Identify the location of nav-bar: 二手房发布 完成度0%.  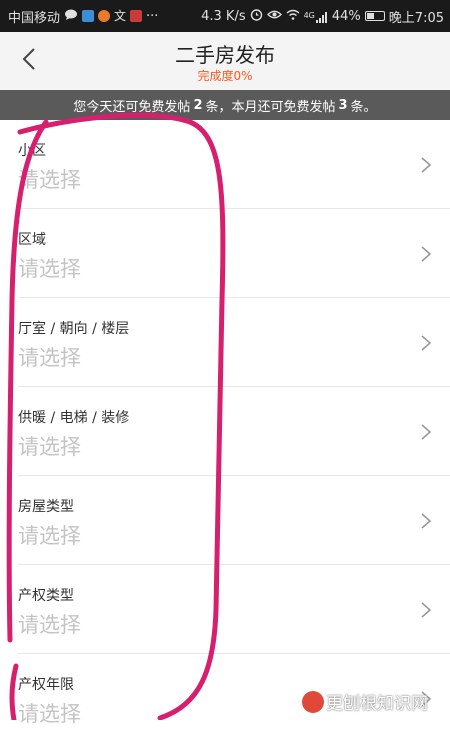
(225, 61).